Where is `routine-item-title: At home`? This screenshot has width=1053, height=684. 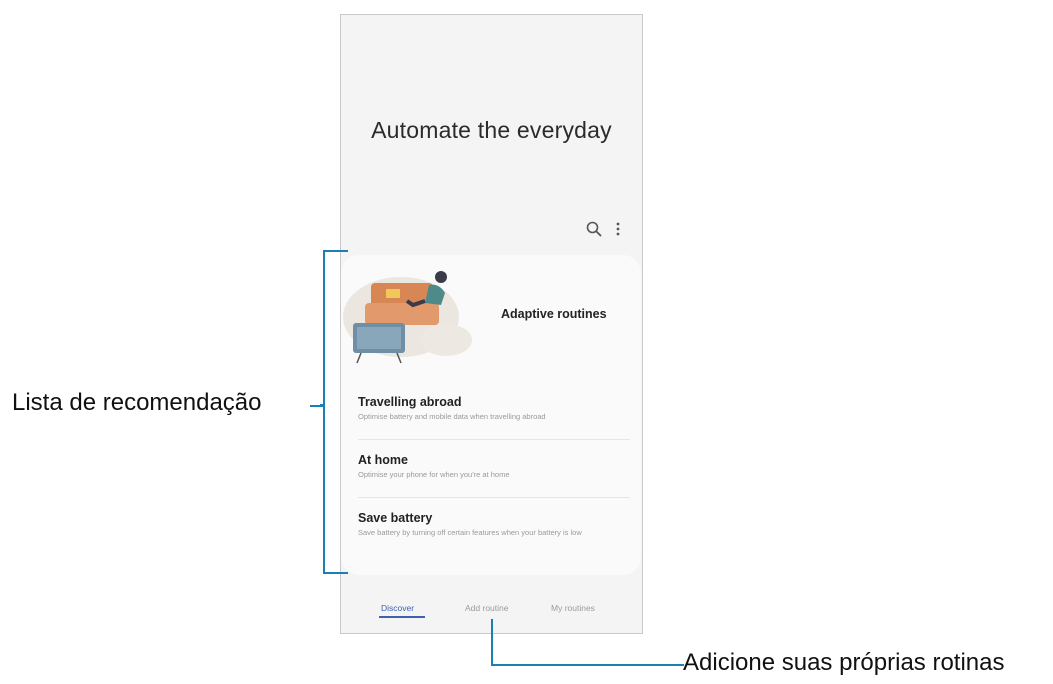 routine-item-title: At home is located at coordinates (383, 460).